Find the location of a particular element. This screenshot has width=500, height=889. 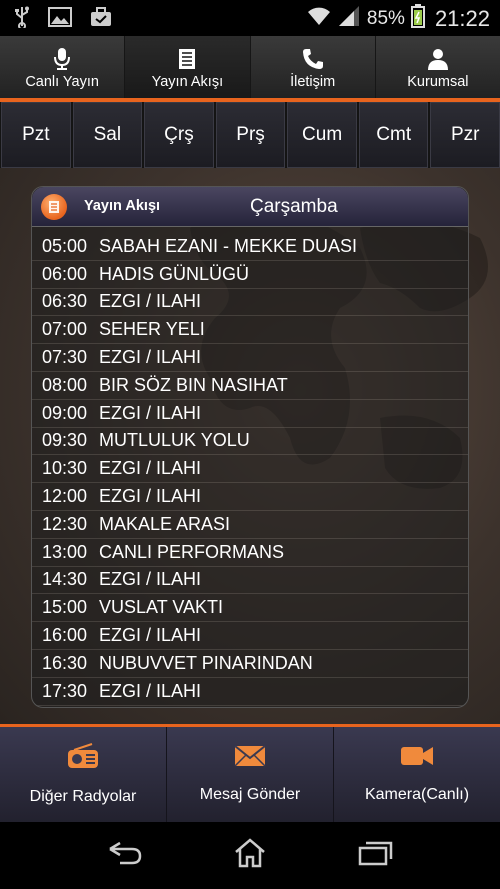

schedule-header: Yayın Akışı Çarşamba is located at coordinates (250, 207).